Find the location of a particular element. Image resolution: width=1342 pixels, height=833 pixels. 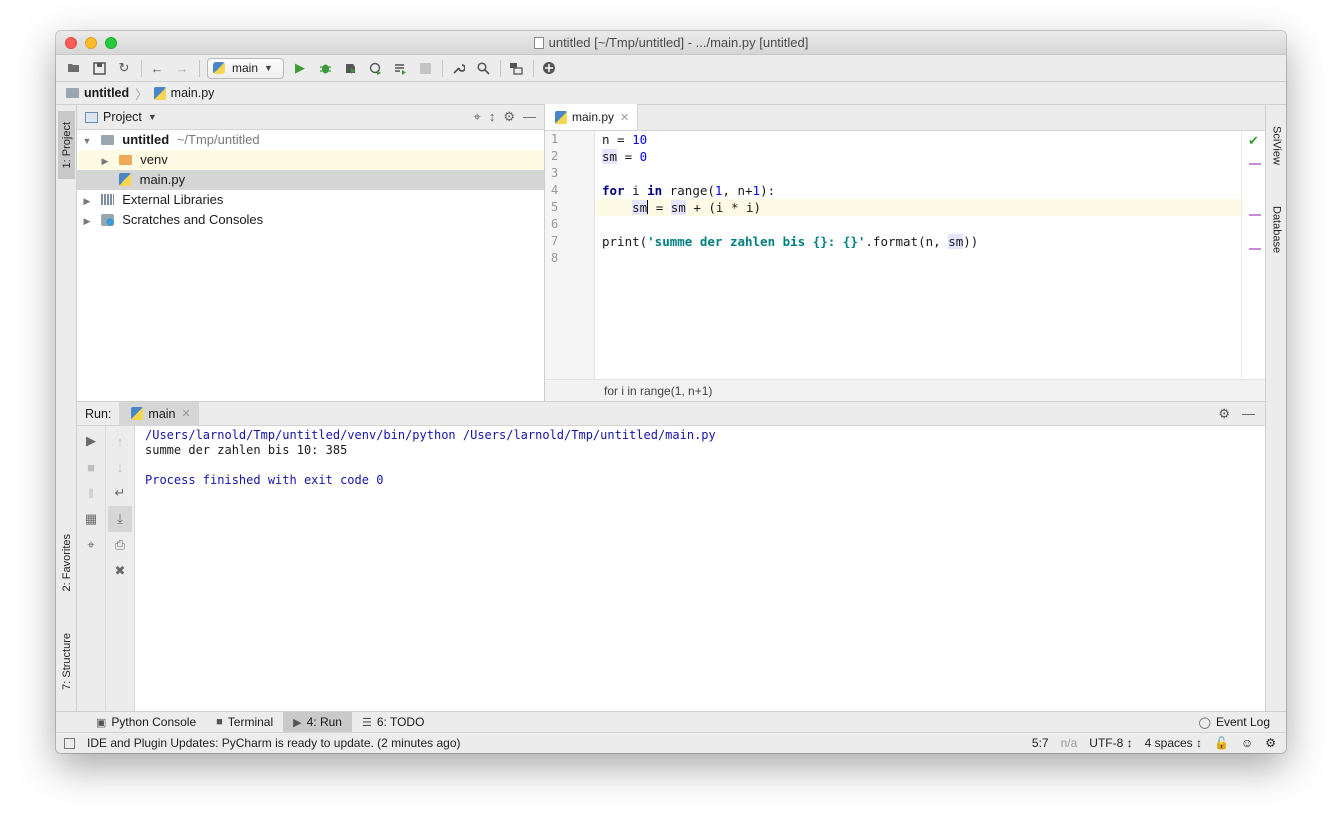

tab-run: ▶ 4: Run is located at coordinates (317, 722).